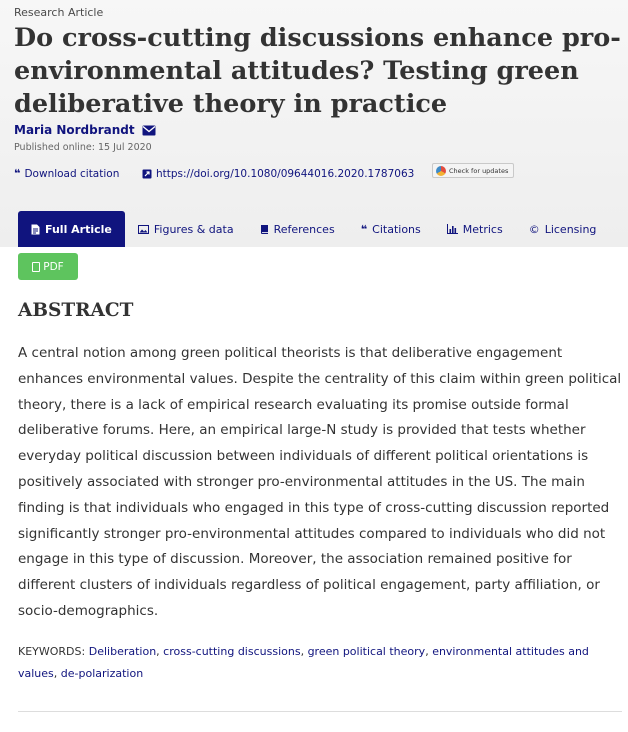  I want to click on keywords-label: KEYWORDS:, so click(52, 651).